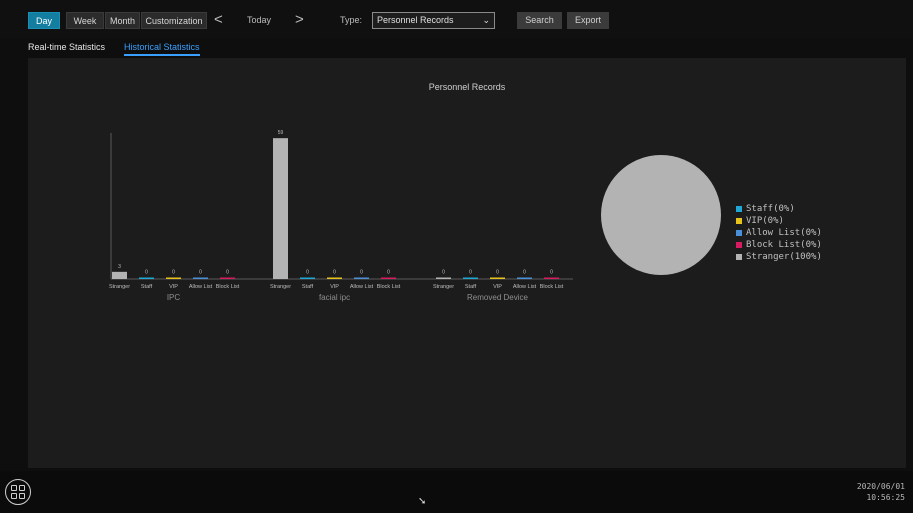 This screenshot has width=913, height=513. I want to click on legend-item: Stranger(100%), so click(779, 257).